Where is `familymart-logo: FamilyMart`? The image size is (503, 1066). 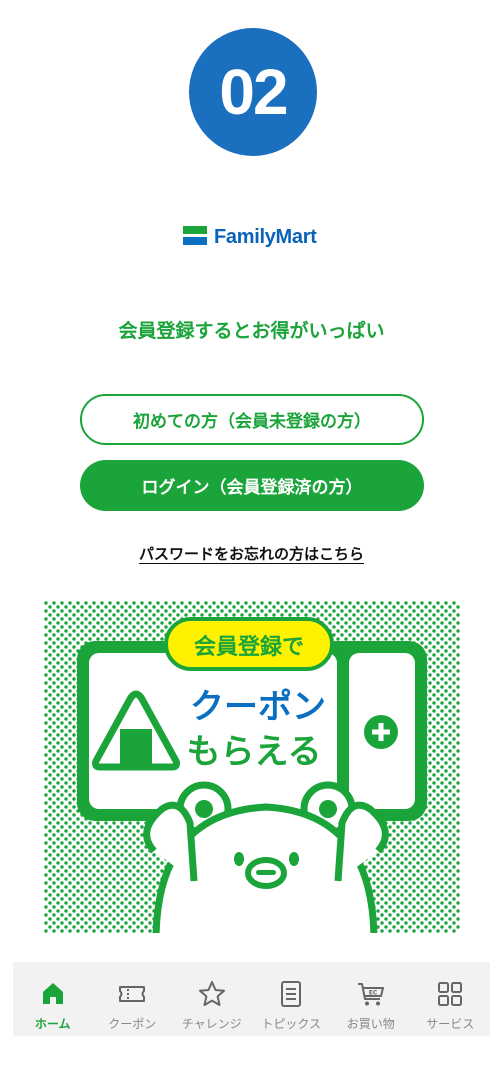 familymart-logo: FamilyMart is located at coordinates (250, 237).